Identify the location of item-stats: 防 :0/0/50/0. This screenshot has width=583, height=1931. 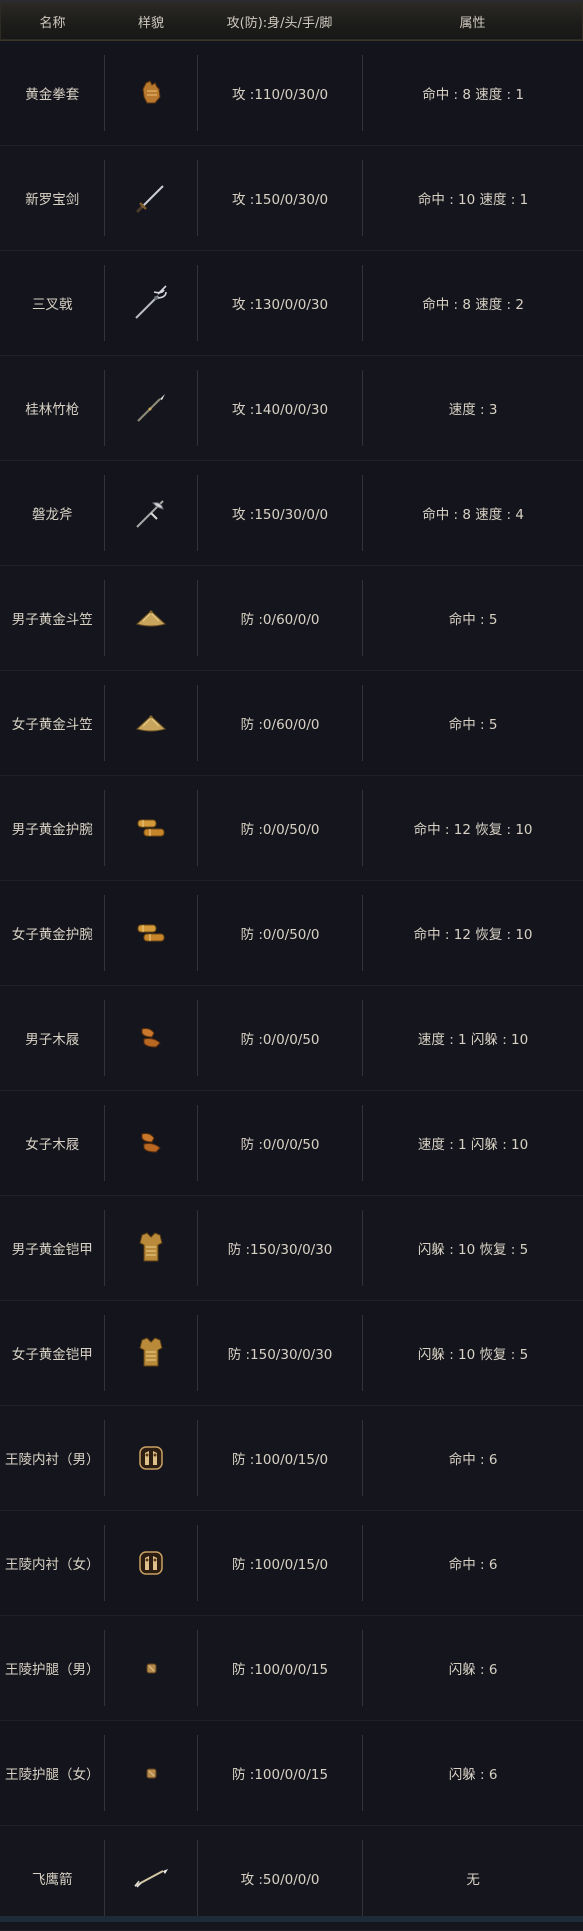
(281, 828).